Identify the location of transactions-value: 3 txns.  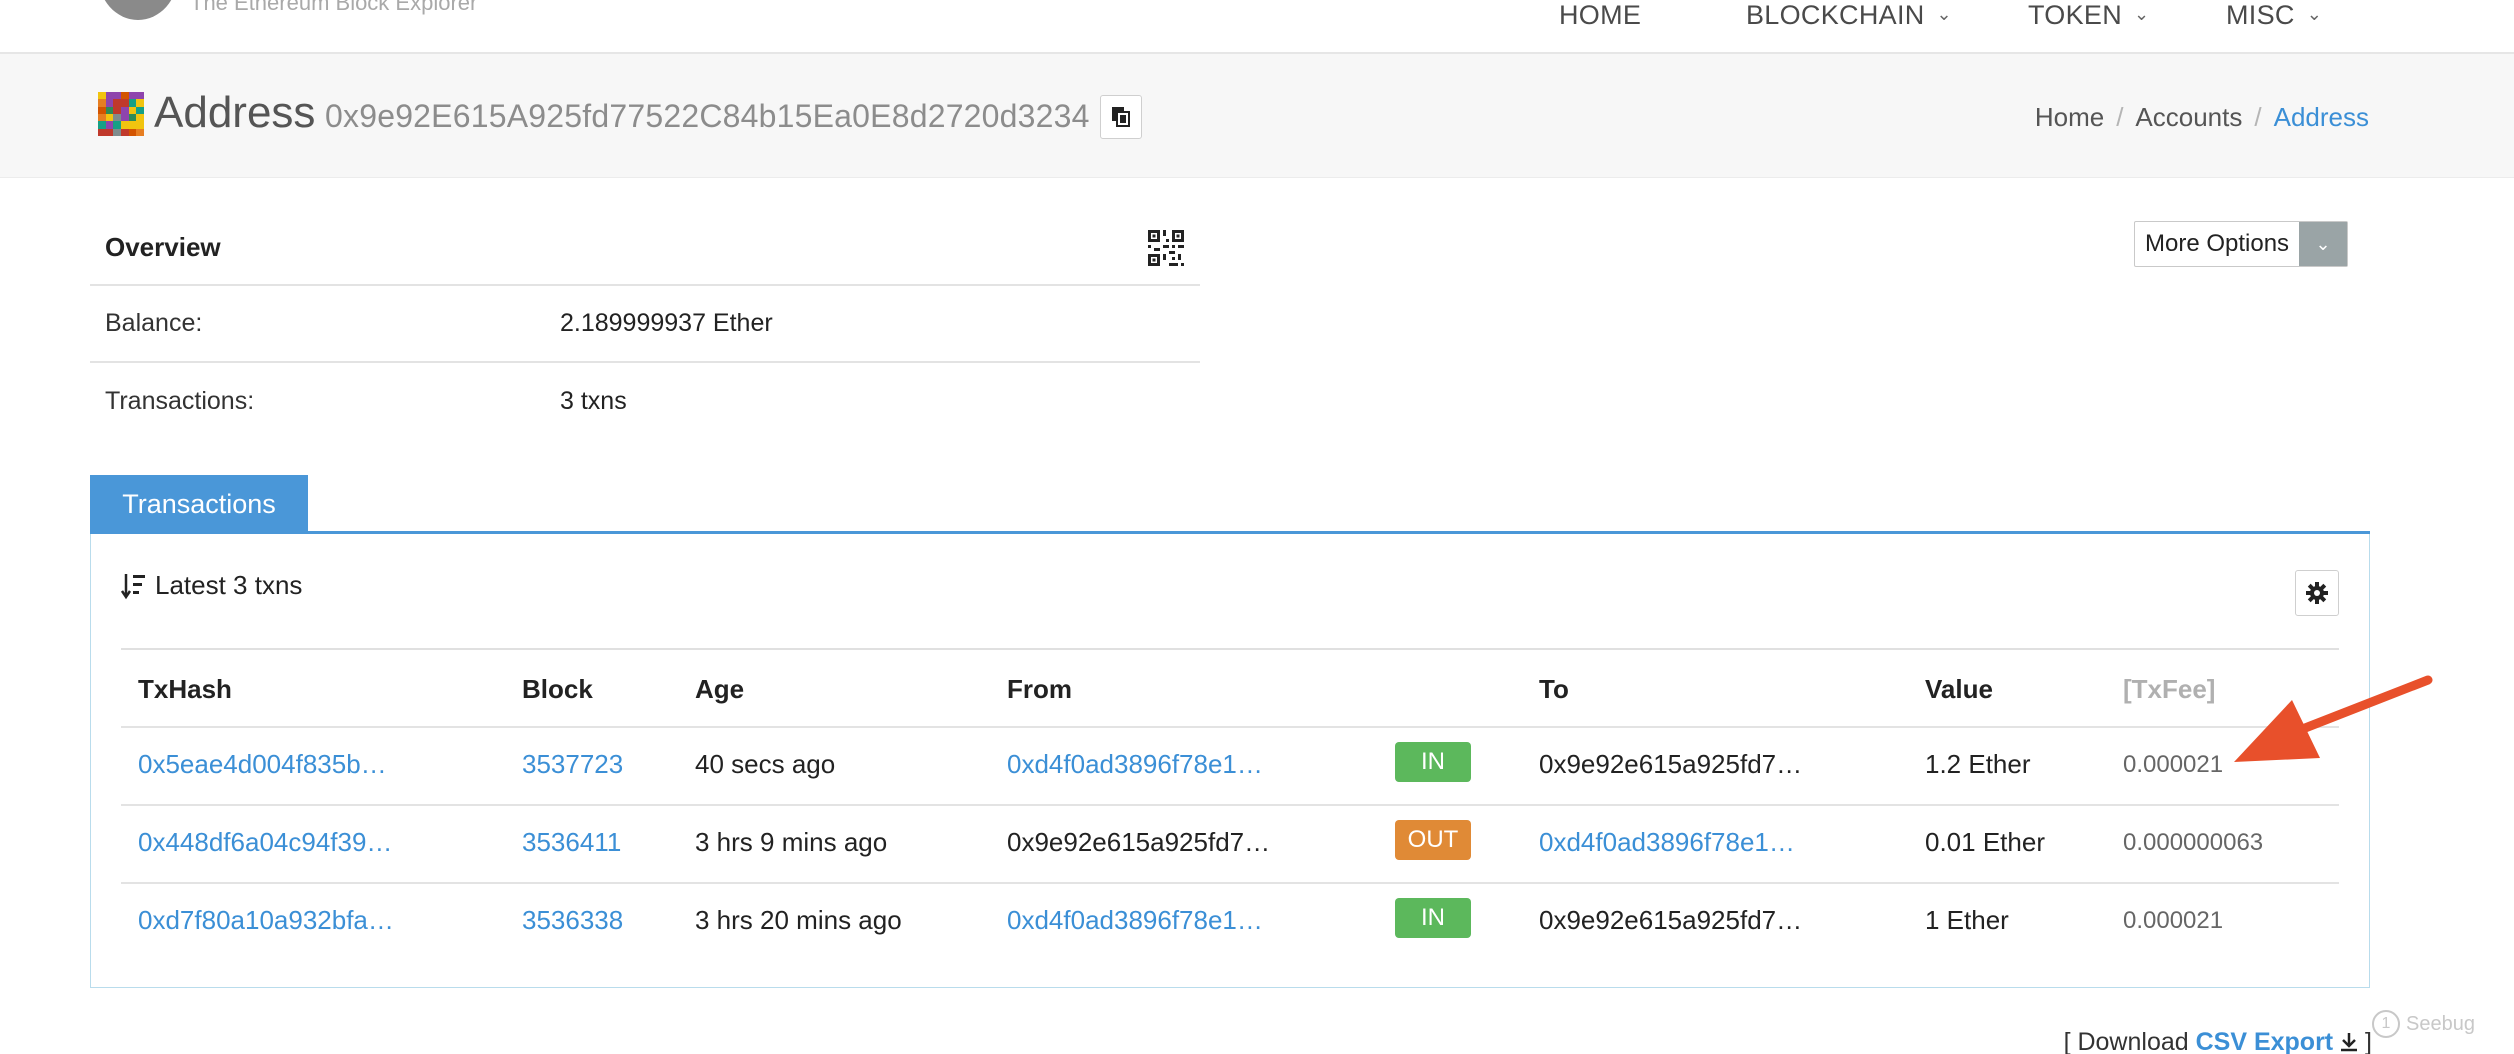
(593, 401).